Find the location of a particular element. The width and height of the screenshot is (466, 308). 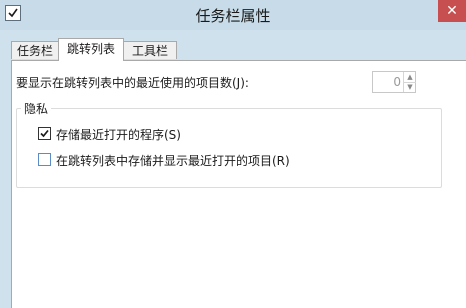

checkmark-icon is located at coordinates (44, 133).